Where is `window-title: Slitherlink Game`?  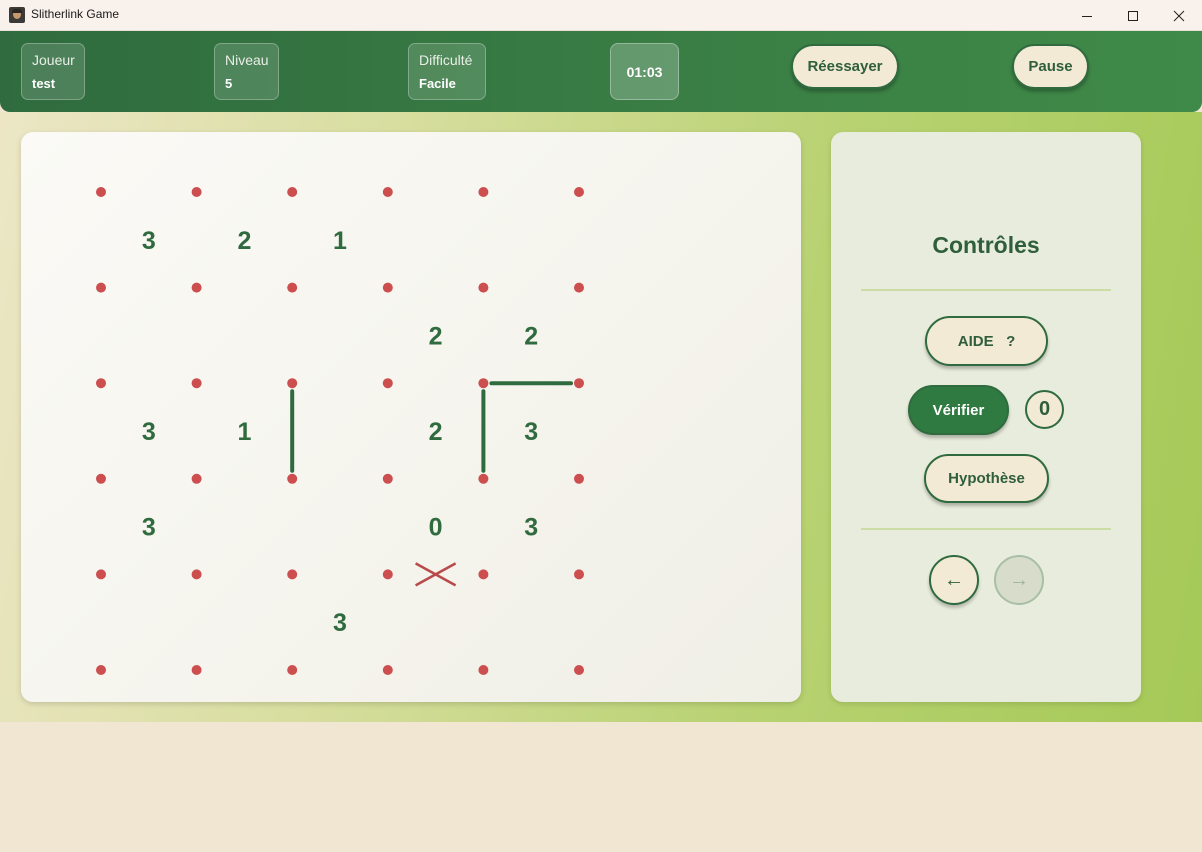 window-title: Slitherlink Game is located at coordinates (75, 14).